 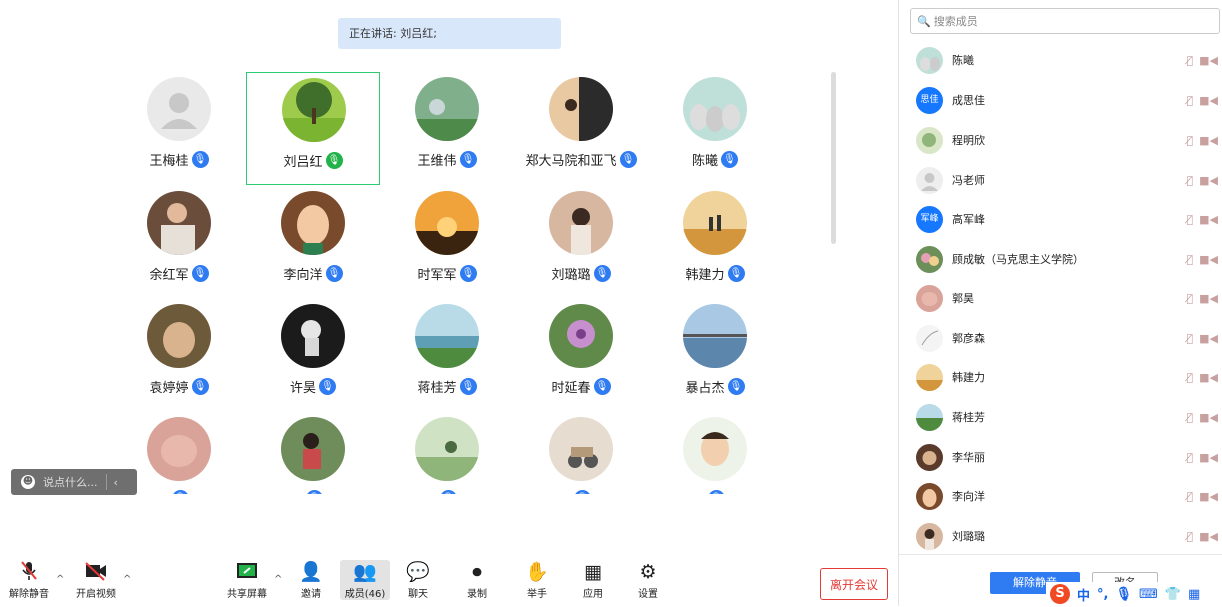 I want to click on unmute-button: 解除静音, so click(x=29, y=580).